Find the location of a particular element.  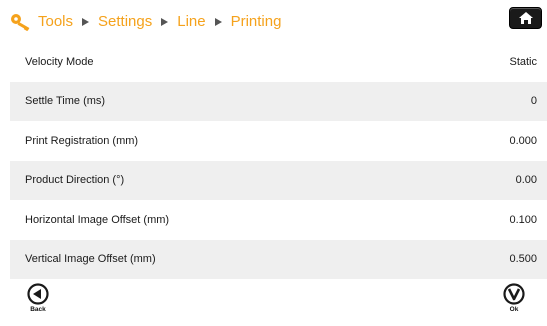

setting-value: 0 is located at coordinates (533, 101).